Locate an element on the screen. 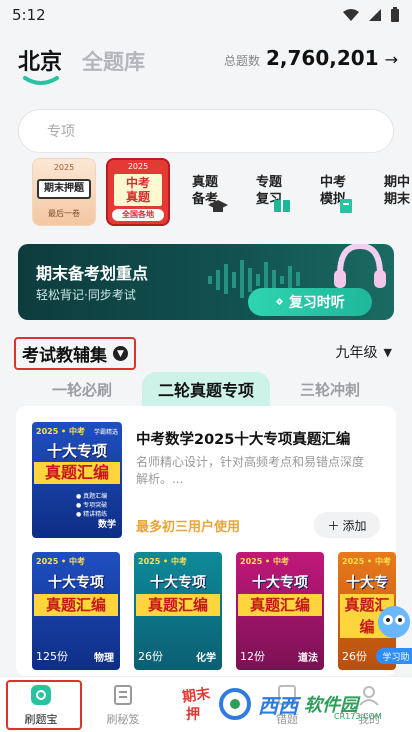 The height and width of the screenshot is (732, 412). section-title-dropdown: 考试教辅集 ▼ is located at coordinates (75, 353).